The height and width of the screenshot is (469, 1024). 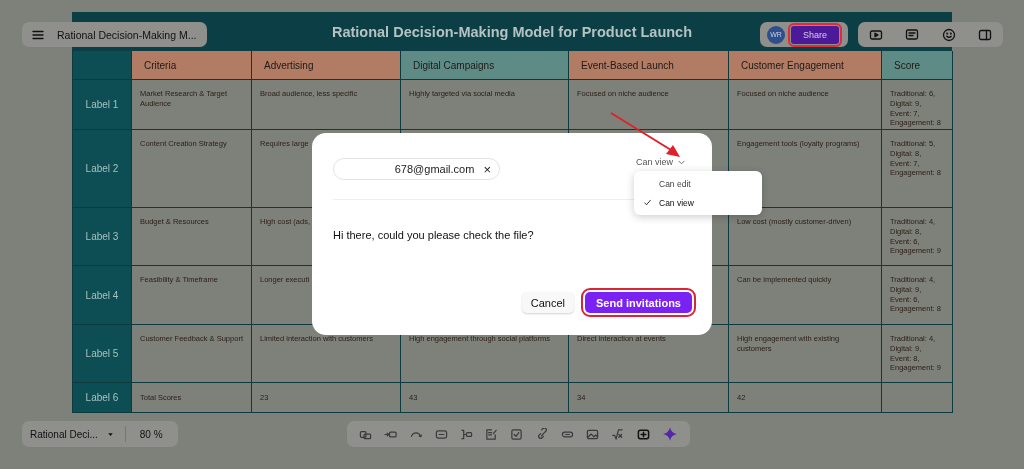 I want to click on play-icon, so click(x=876, y=34).